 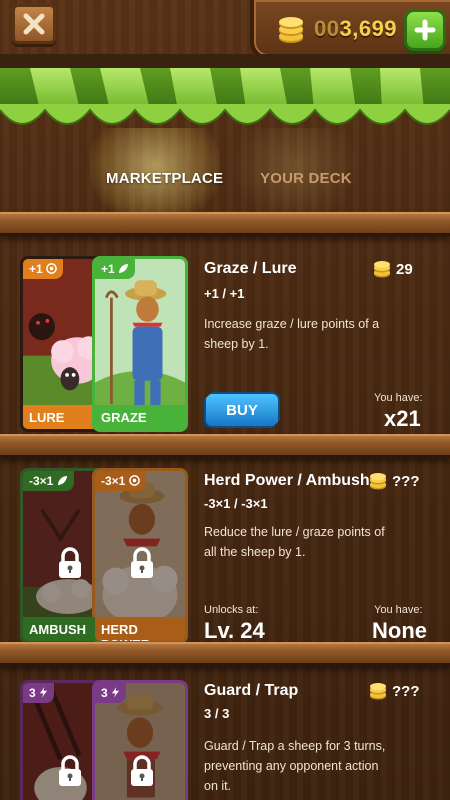 What do you see at coordinates (217, 713) in the screenshot?
I see `item-effect: 3 / 3` at bounding box center [217, 713].